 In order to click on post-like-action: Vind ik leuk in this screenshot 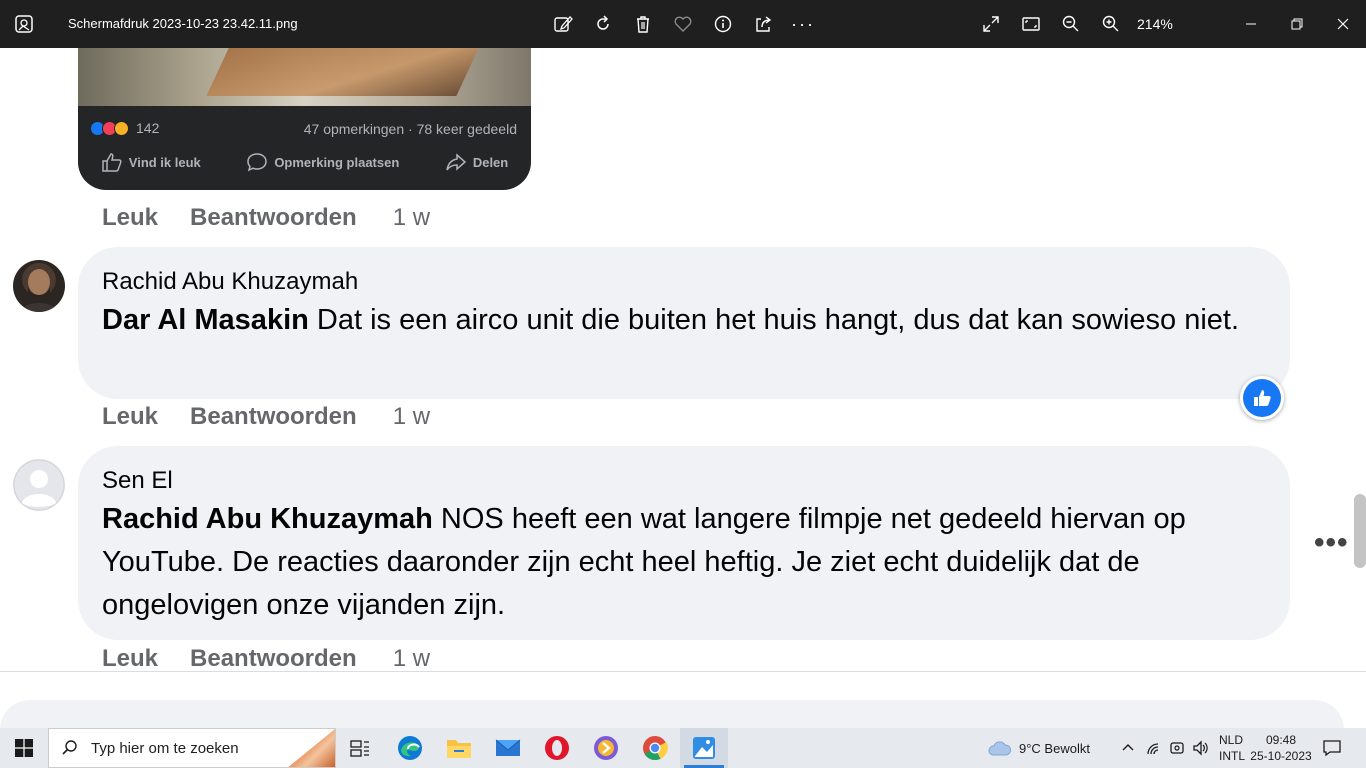, I will do `click(151, 162)`.